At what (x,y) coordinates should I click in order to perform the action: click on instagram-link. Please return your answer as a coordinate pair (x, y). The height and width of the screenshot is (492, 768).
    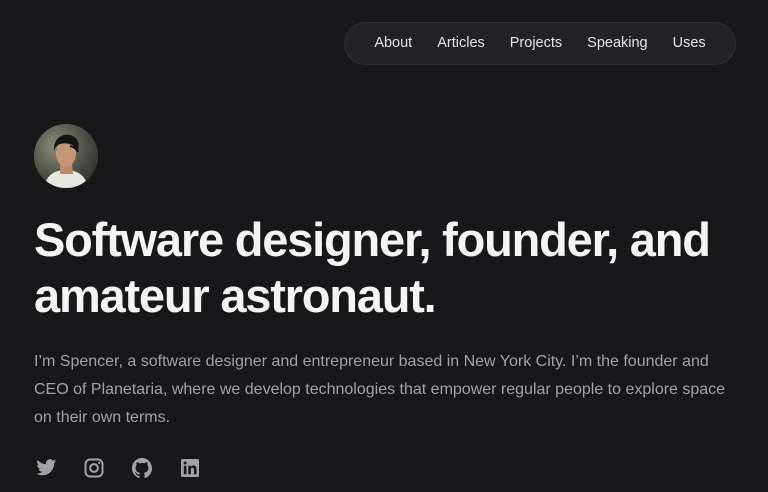
    Looking at the image, I should click on (94, 468).